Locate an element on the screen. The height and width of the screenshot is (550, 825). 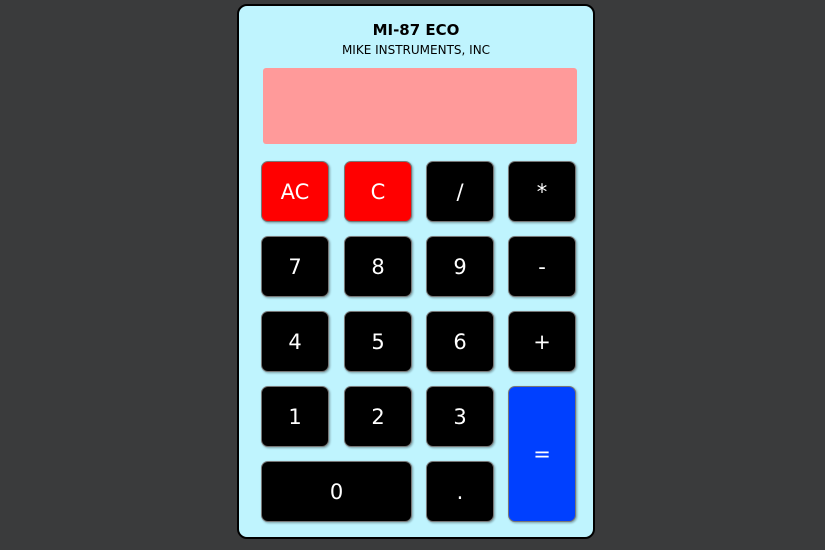
manufacturer-name: MIKE INSTRUMENTS, INC is located at coordinates (416, 50).